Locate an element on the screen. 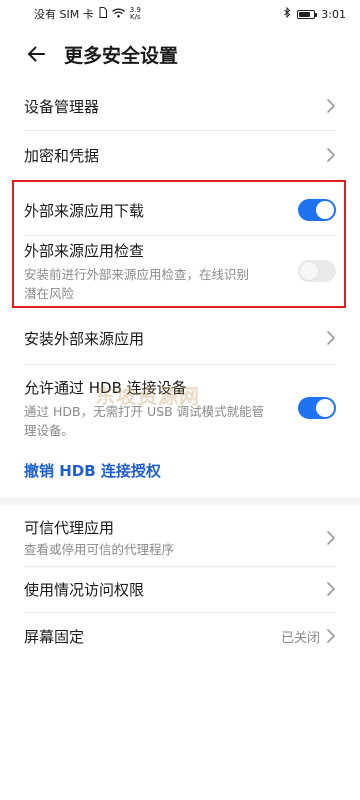  screen-pinning-right: 已关闭 is located at coordinates (308, 636).